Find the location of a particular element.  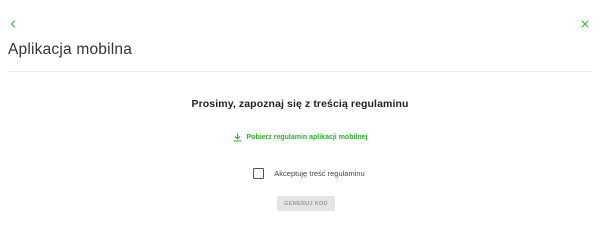

accept-terms-label: Akceptuję treść regulaminu is located at coordinates (319, 174).